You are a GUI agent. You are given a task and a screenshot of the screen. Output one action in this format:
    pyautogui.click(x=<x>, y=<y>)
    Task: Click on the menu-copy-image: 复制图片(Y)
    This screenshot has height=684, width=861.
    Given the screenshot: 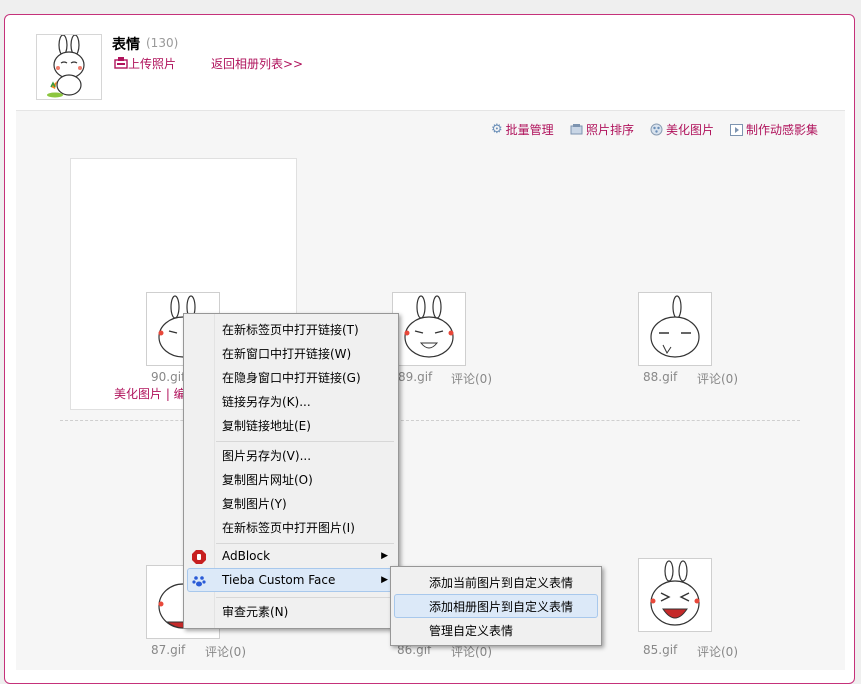 What is the action you would take?
    pyautogui.click(x=254, y=503)
    